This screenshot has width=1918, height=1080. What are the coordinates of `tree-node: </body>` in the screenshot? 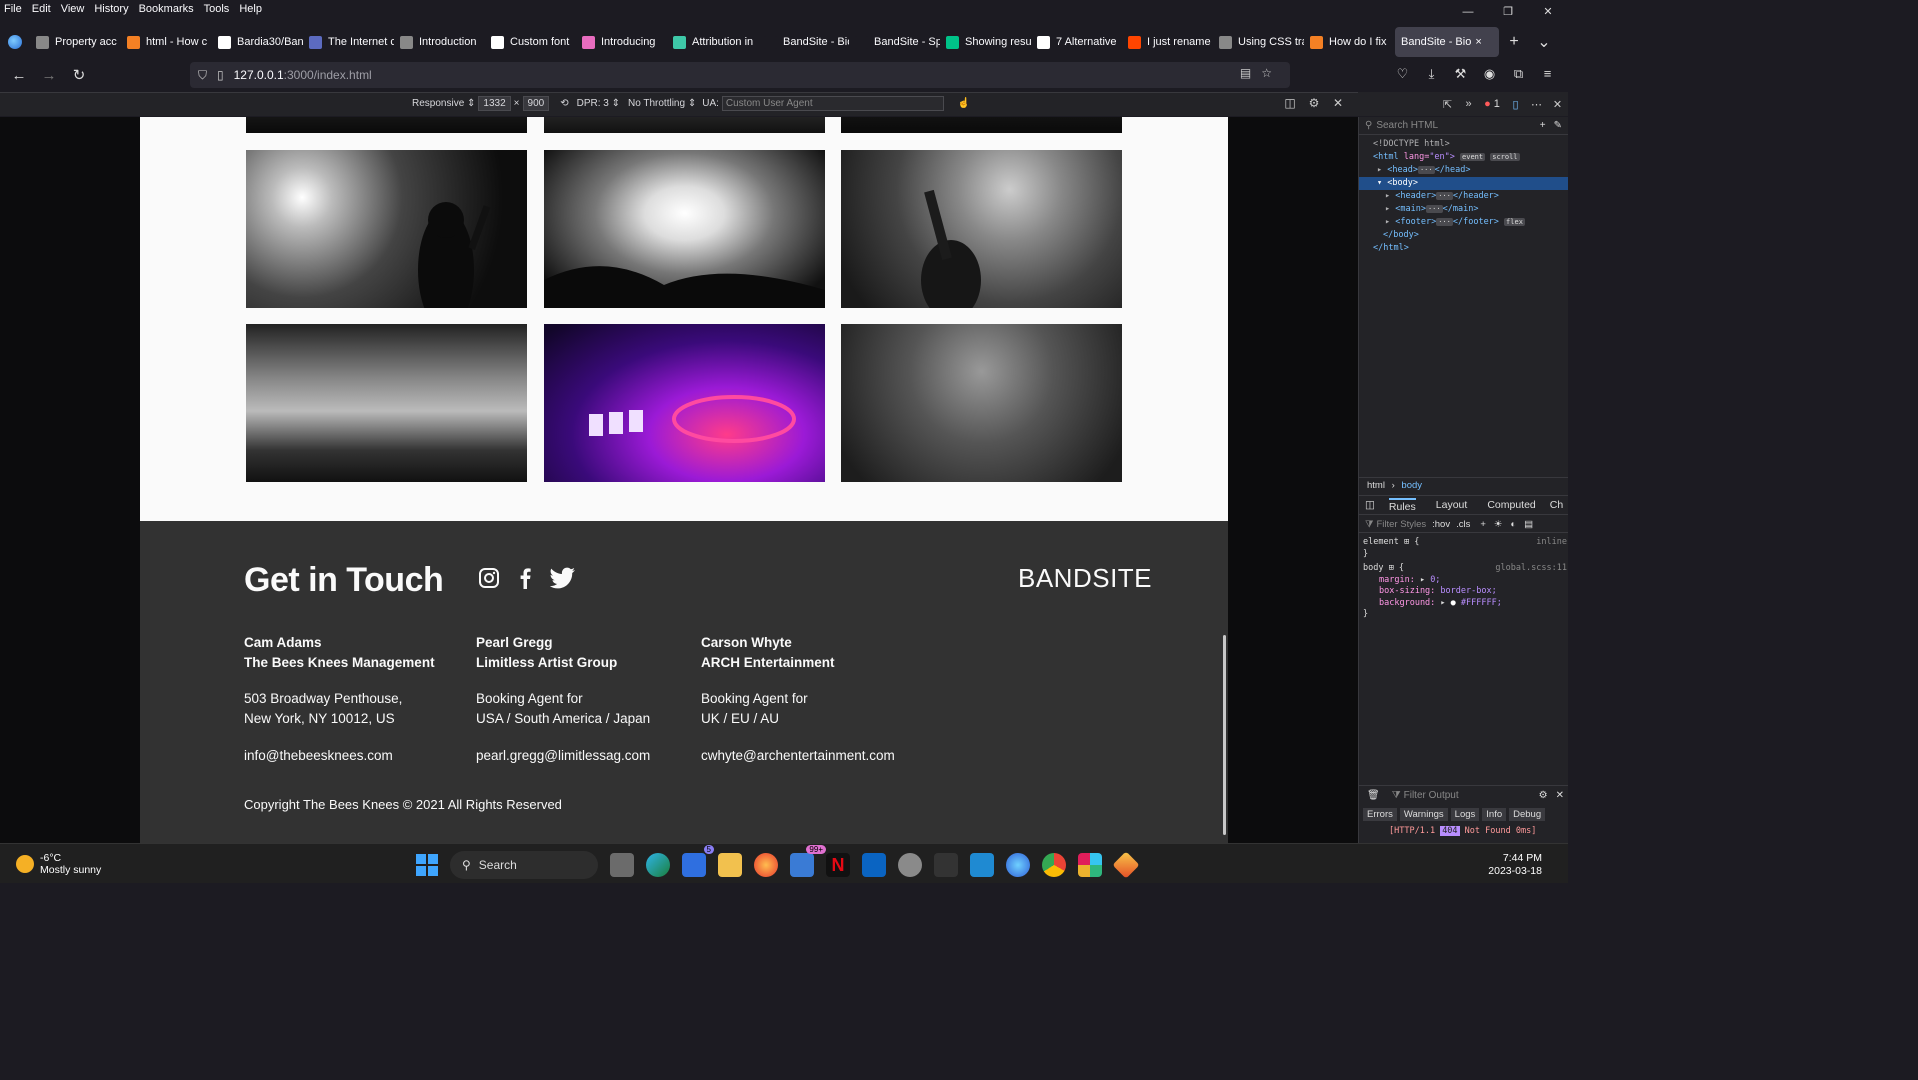 It's located at (1463, 235).